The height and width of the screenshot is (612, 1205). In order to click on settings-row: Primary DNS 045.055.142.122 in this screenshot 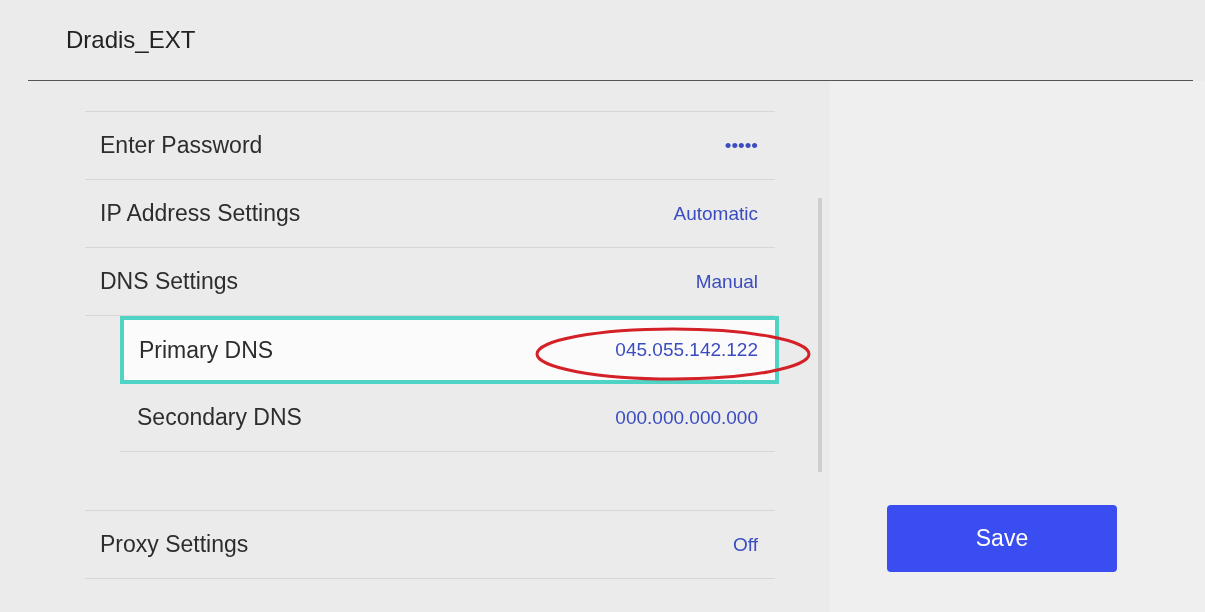, I will do `click(449, 350)`.